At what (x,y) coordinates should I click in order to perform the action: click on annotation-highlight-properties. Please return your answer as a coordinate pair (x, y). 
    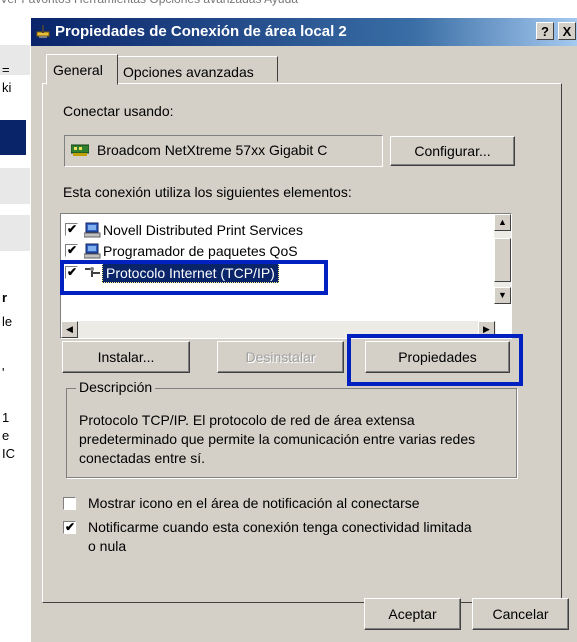
    Looking at the image, I should click on (435, 360).